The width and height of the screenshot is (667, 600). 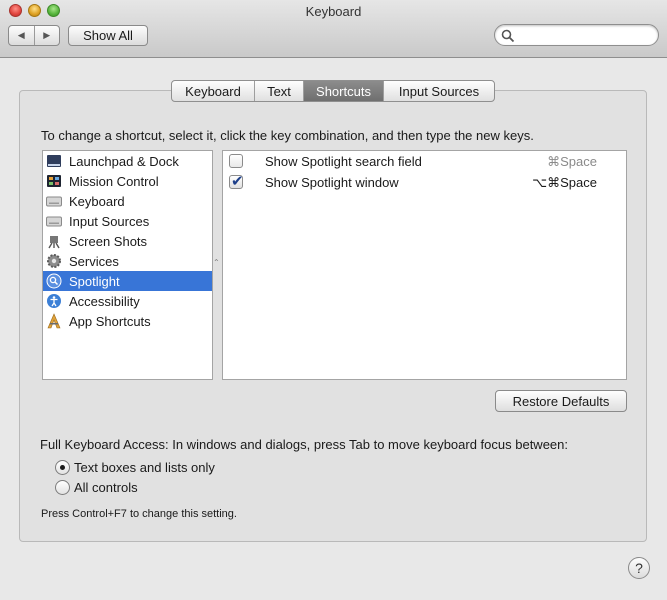 What do you see at coordinates (236, 161) in the screenshot?
I see `shortcut-checkbox` at bounding box center [236, 161].